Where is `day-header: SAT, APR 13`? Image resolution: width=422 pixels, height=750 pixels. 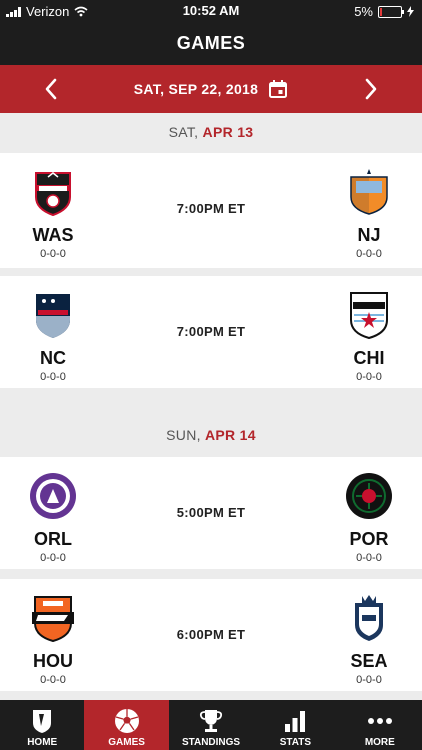
day-header: SAT, APR 13 is located at coordinates (211, 132).